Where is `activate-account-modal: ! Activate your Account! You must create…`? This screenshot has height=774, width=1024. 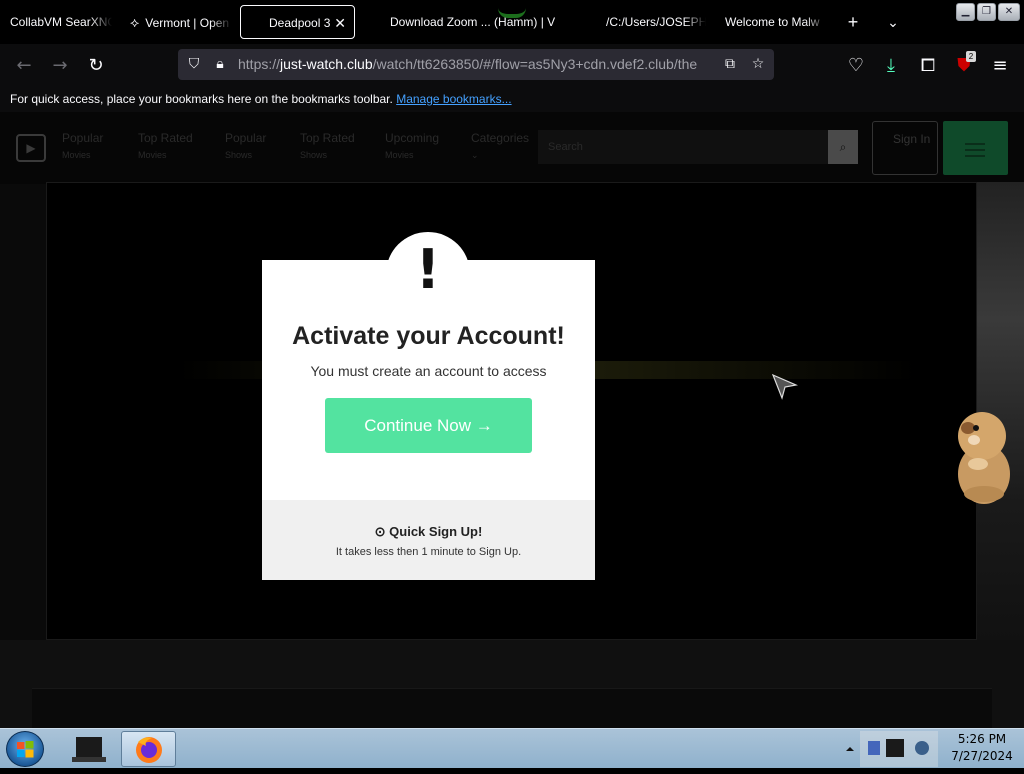 activate-account-modal: ! Activate your Account! You must create… is located at coordinates (428, 406).